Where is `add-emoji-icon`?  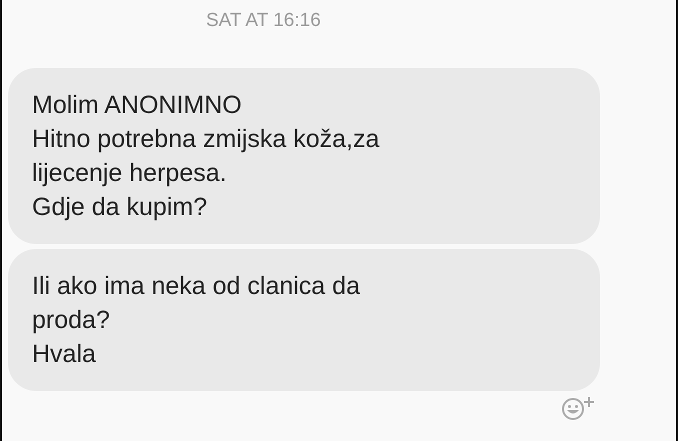 add-emoji-icon is located at coordinates (578, 408).